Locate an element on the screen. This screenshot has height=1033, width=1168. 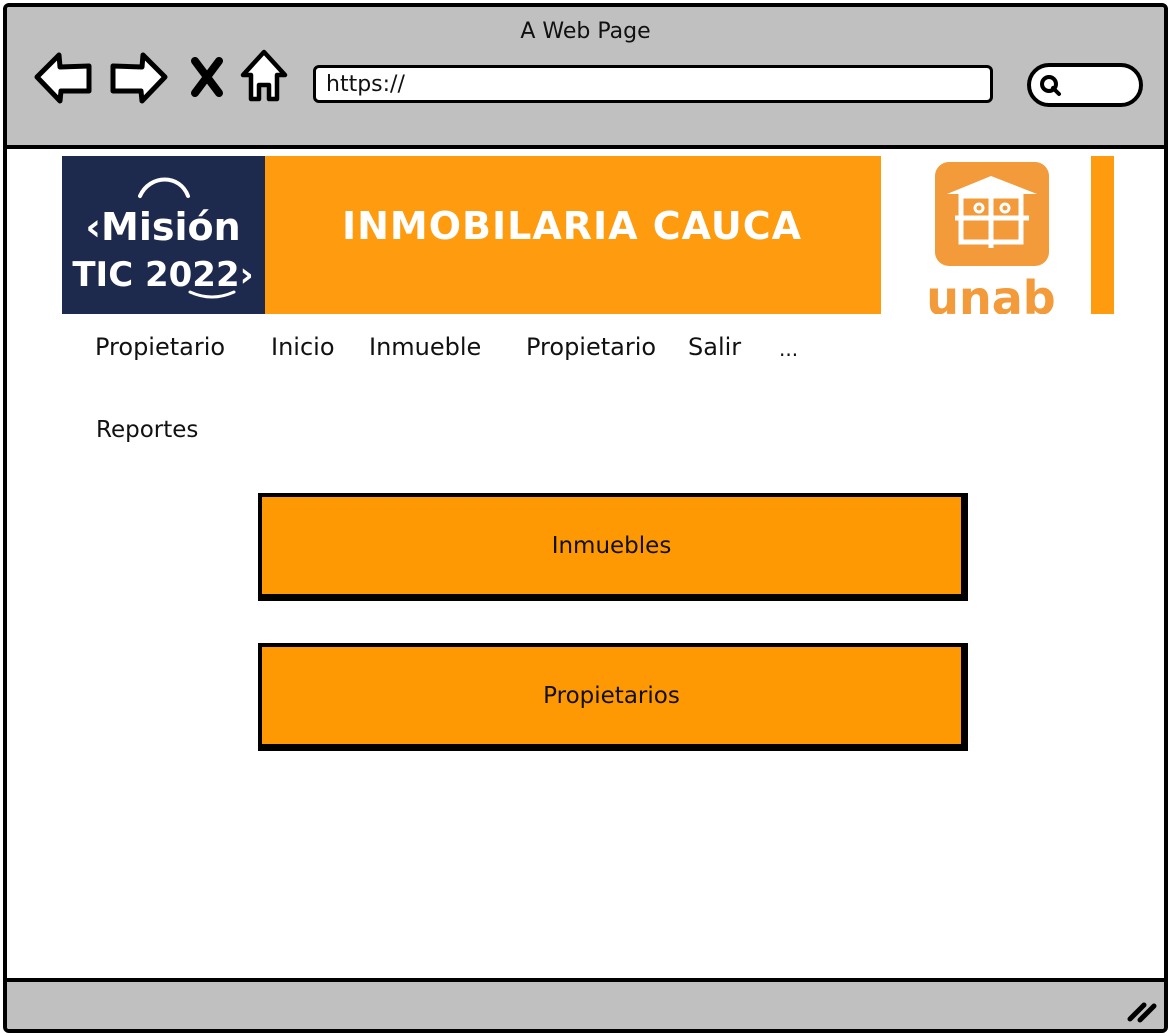
header-banner: ‹Misión TIC 2022› INMOBILARIA CAUCA unab is located at coordinates (588, 240).